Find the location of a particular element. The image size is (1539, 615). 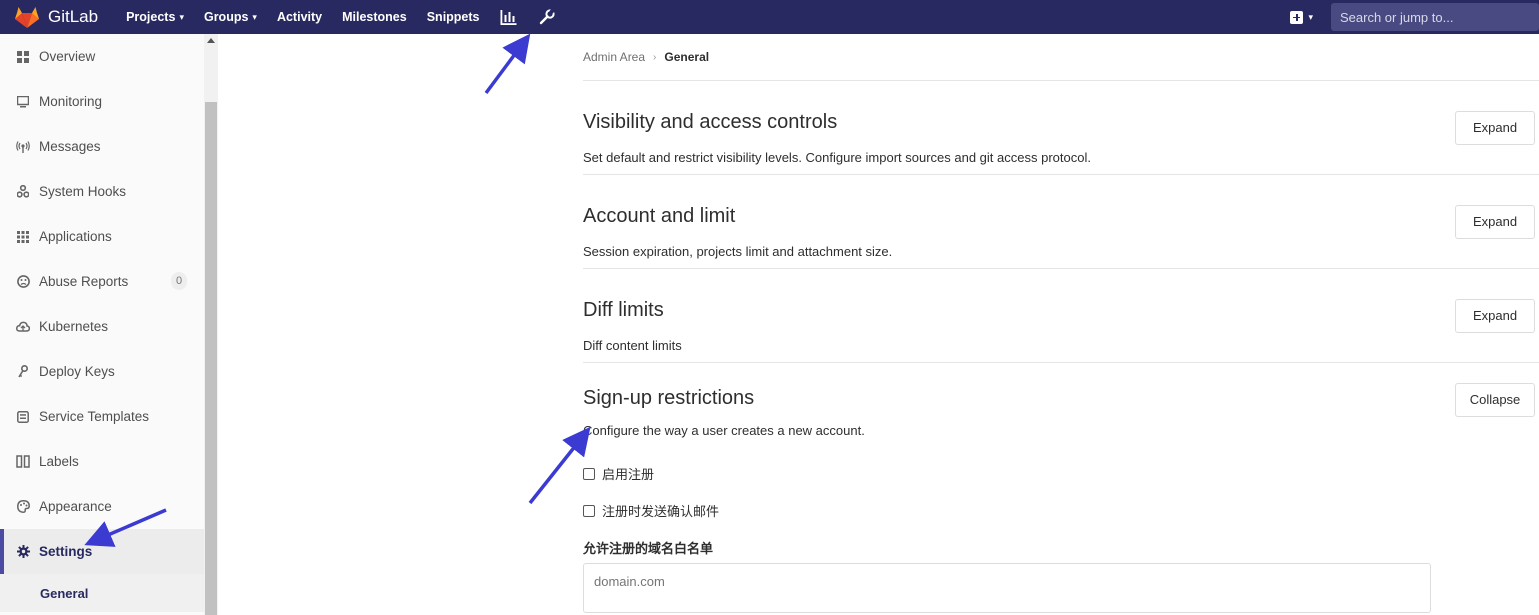

sidebar-item-monitoring: Monitoring is located at coordinates (102, 101).